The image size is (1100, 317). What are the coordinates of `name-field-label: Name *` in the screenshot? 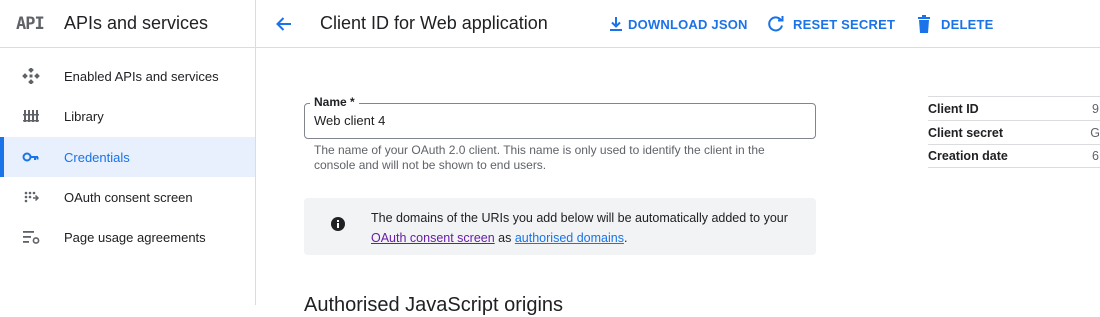 It's located at (334, 102).